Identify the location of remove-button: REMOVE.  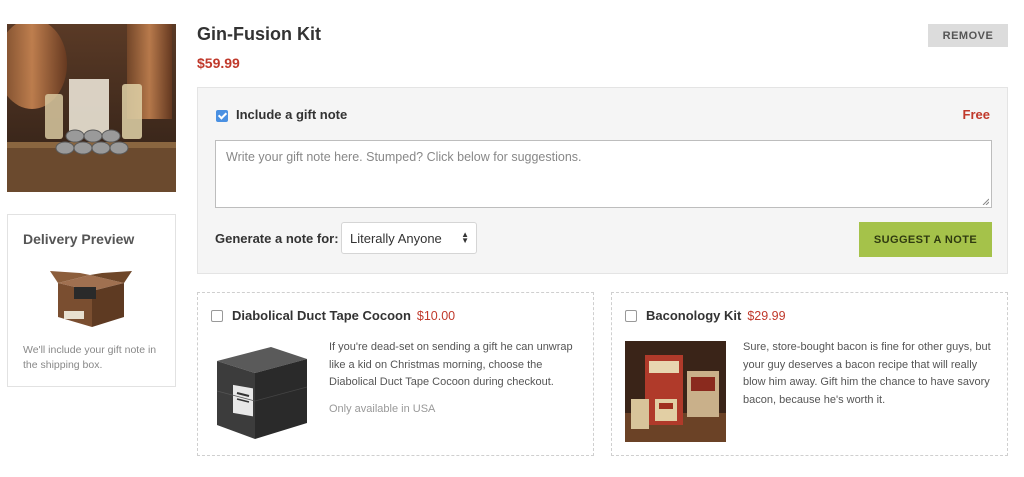
(968, 35).